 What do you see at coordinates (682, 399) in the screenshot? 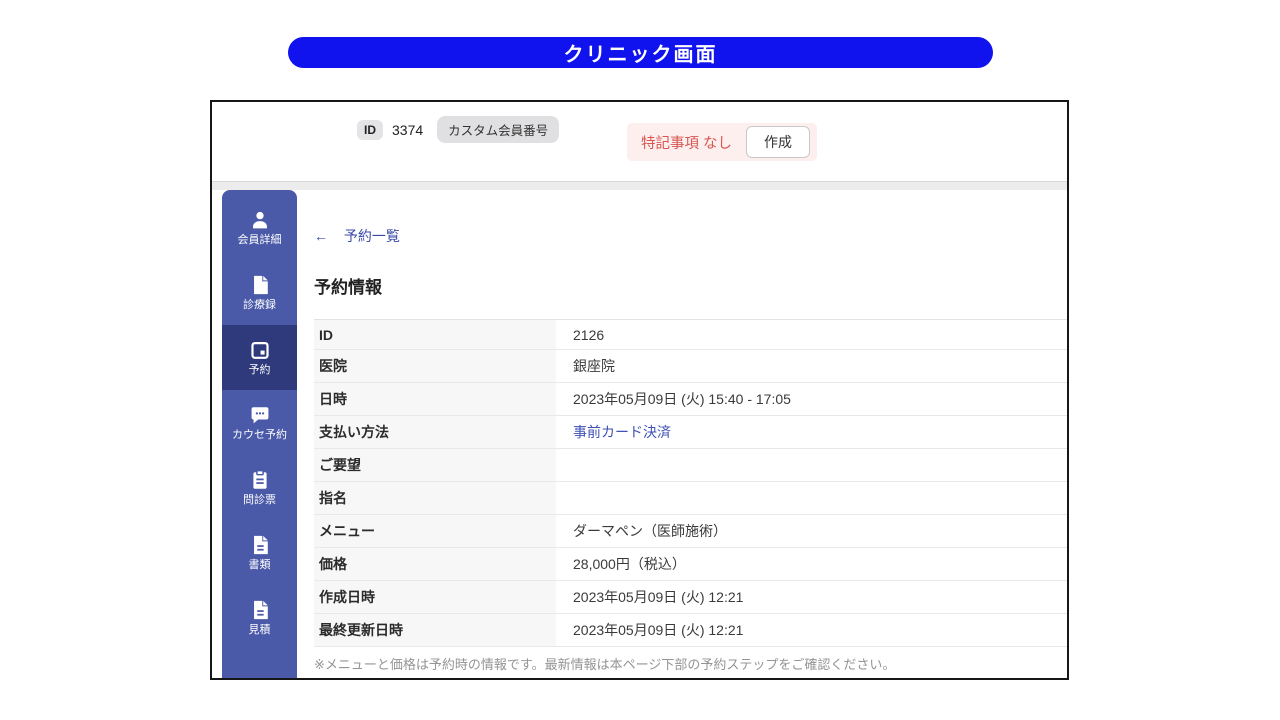
I see `row-value: 2023年05月09日 (火) 15:40 - 17:05` at bounding box center [682, 399].